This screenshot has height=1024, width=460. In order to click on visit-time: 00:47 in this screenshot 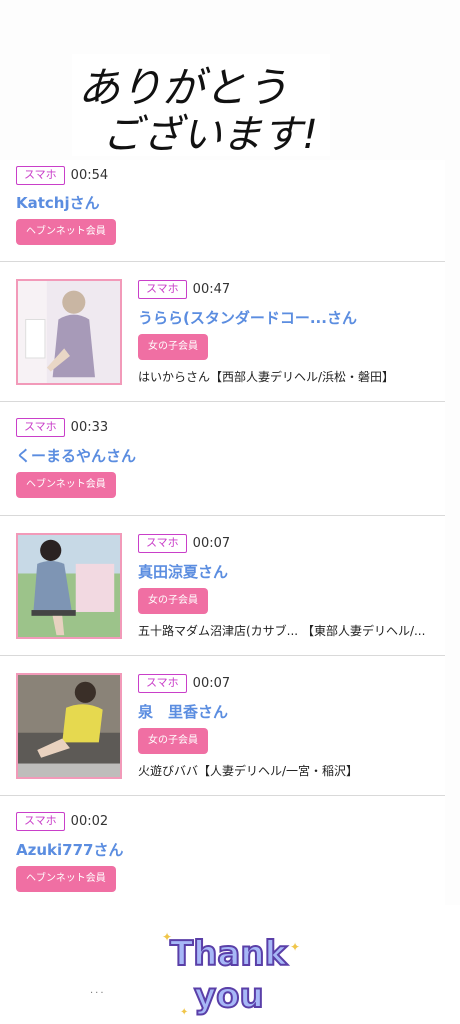, I will do `click(211, 289)`.